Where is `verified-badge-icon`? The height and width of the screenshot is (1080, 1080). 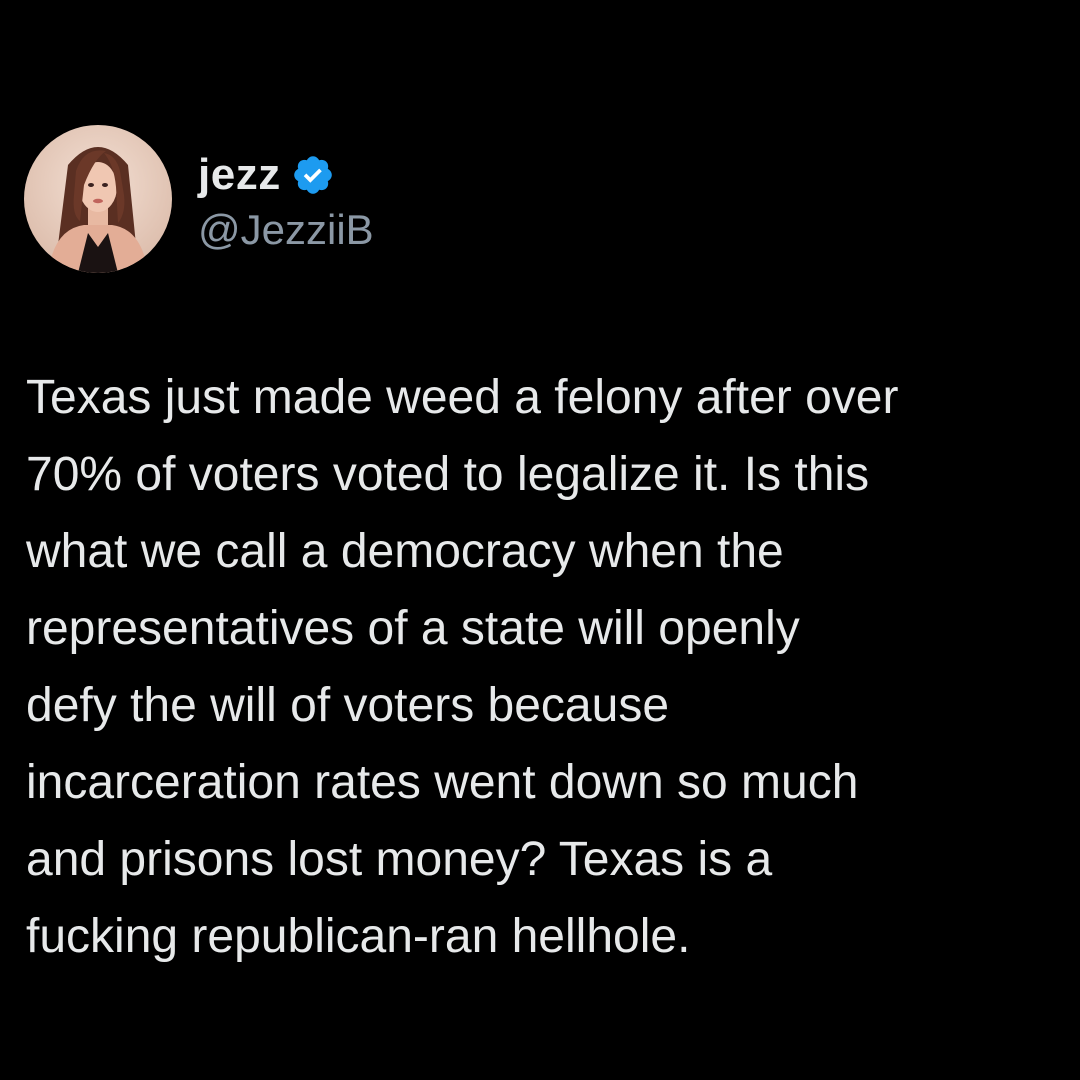 verified-badge-icon is located at coordinates (313, 175).